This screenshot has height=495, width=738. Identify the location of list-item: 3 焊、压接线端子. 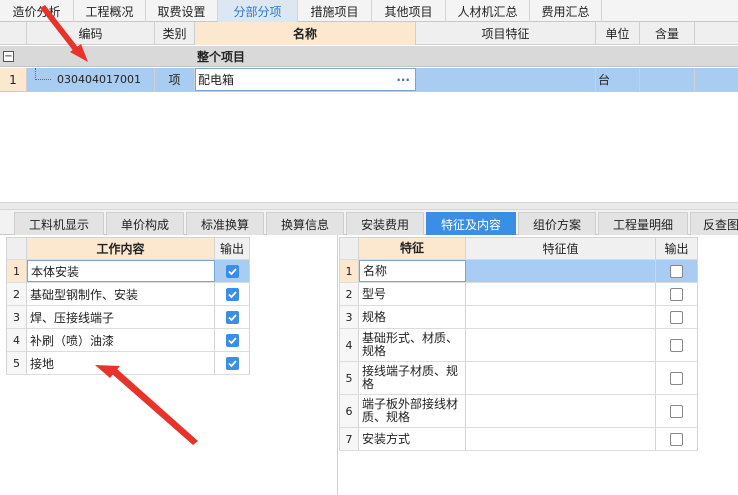
(128, 317).